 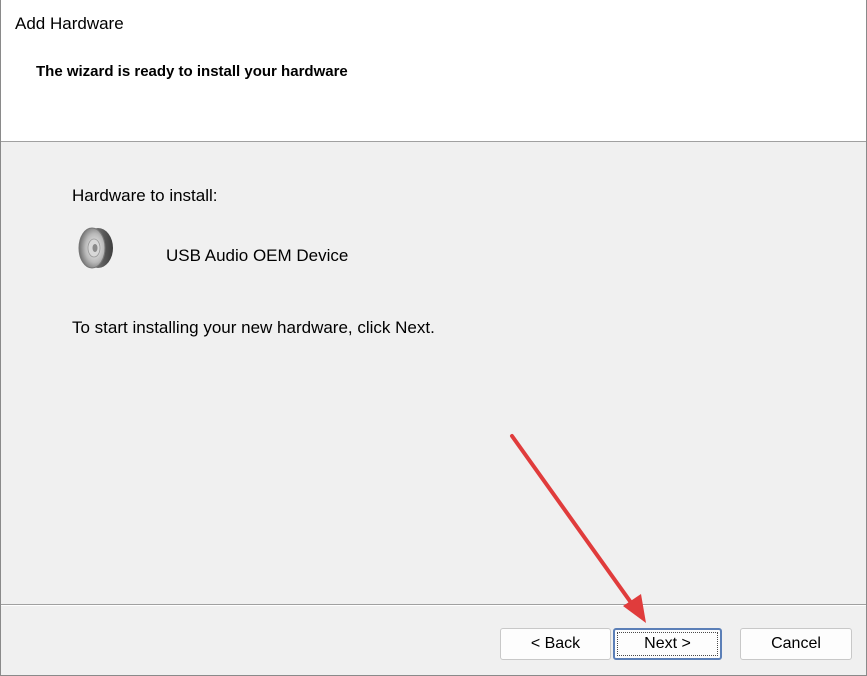 I want to click on back-button: < Back, so click(x=555, y=644).